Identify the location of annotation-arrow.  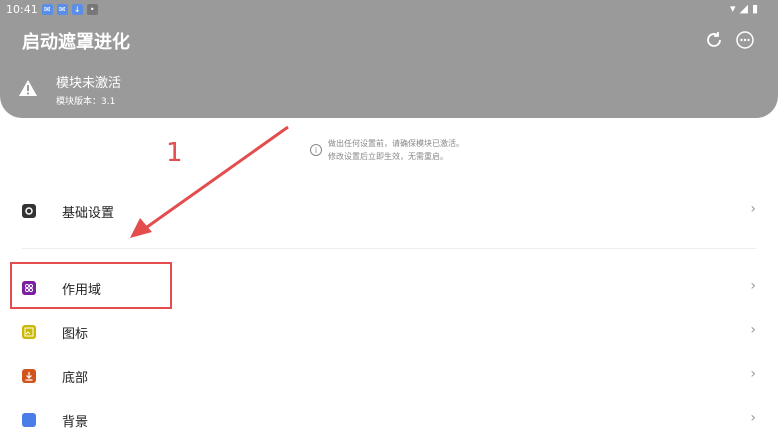
(209, 181).